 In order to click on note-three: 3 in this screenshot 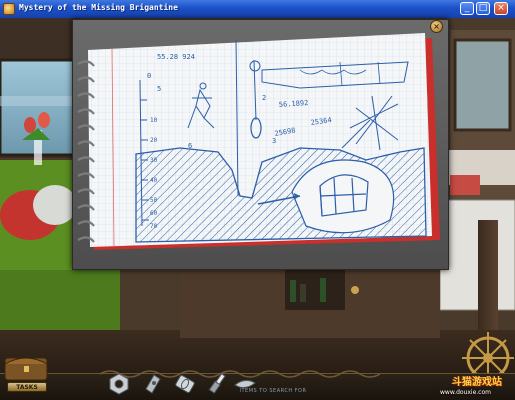, I will do `click(274, 141)`.